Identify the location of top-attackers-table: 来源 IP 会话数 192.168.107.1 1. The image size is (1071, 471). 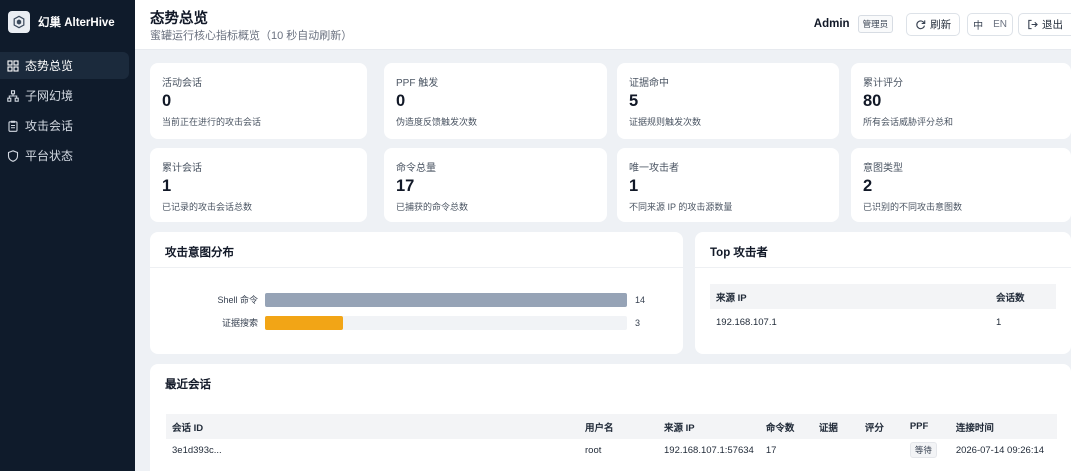
(883, 310).